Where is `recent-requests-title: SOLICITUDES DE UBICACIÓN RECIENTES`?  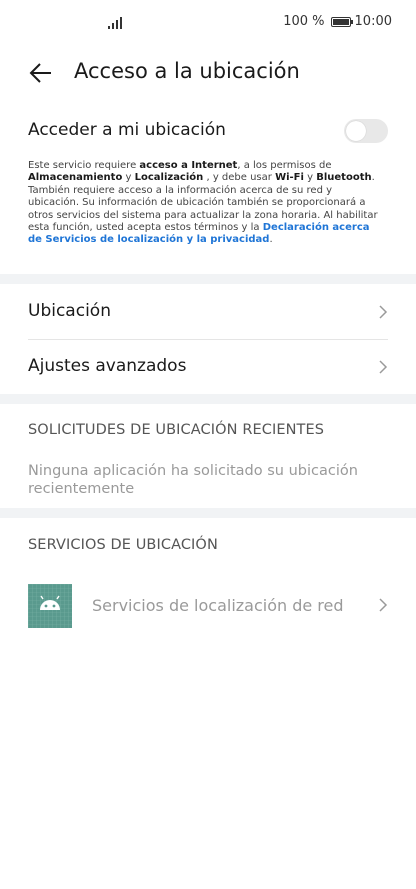
recent-requests-title: SOLICITUDES DE UBICACIÓN RECIENTES is located at coordinates (176, 430).